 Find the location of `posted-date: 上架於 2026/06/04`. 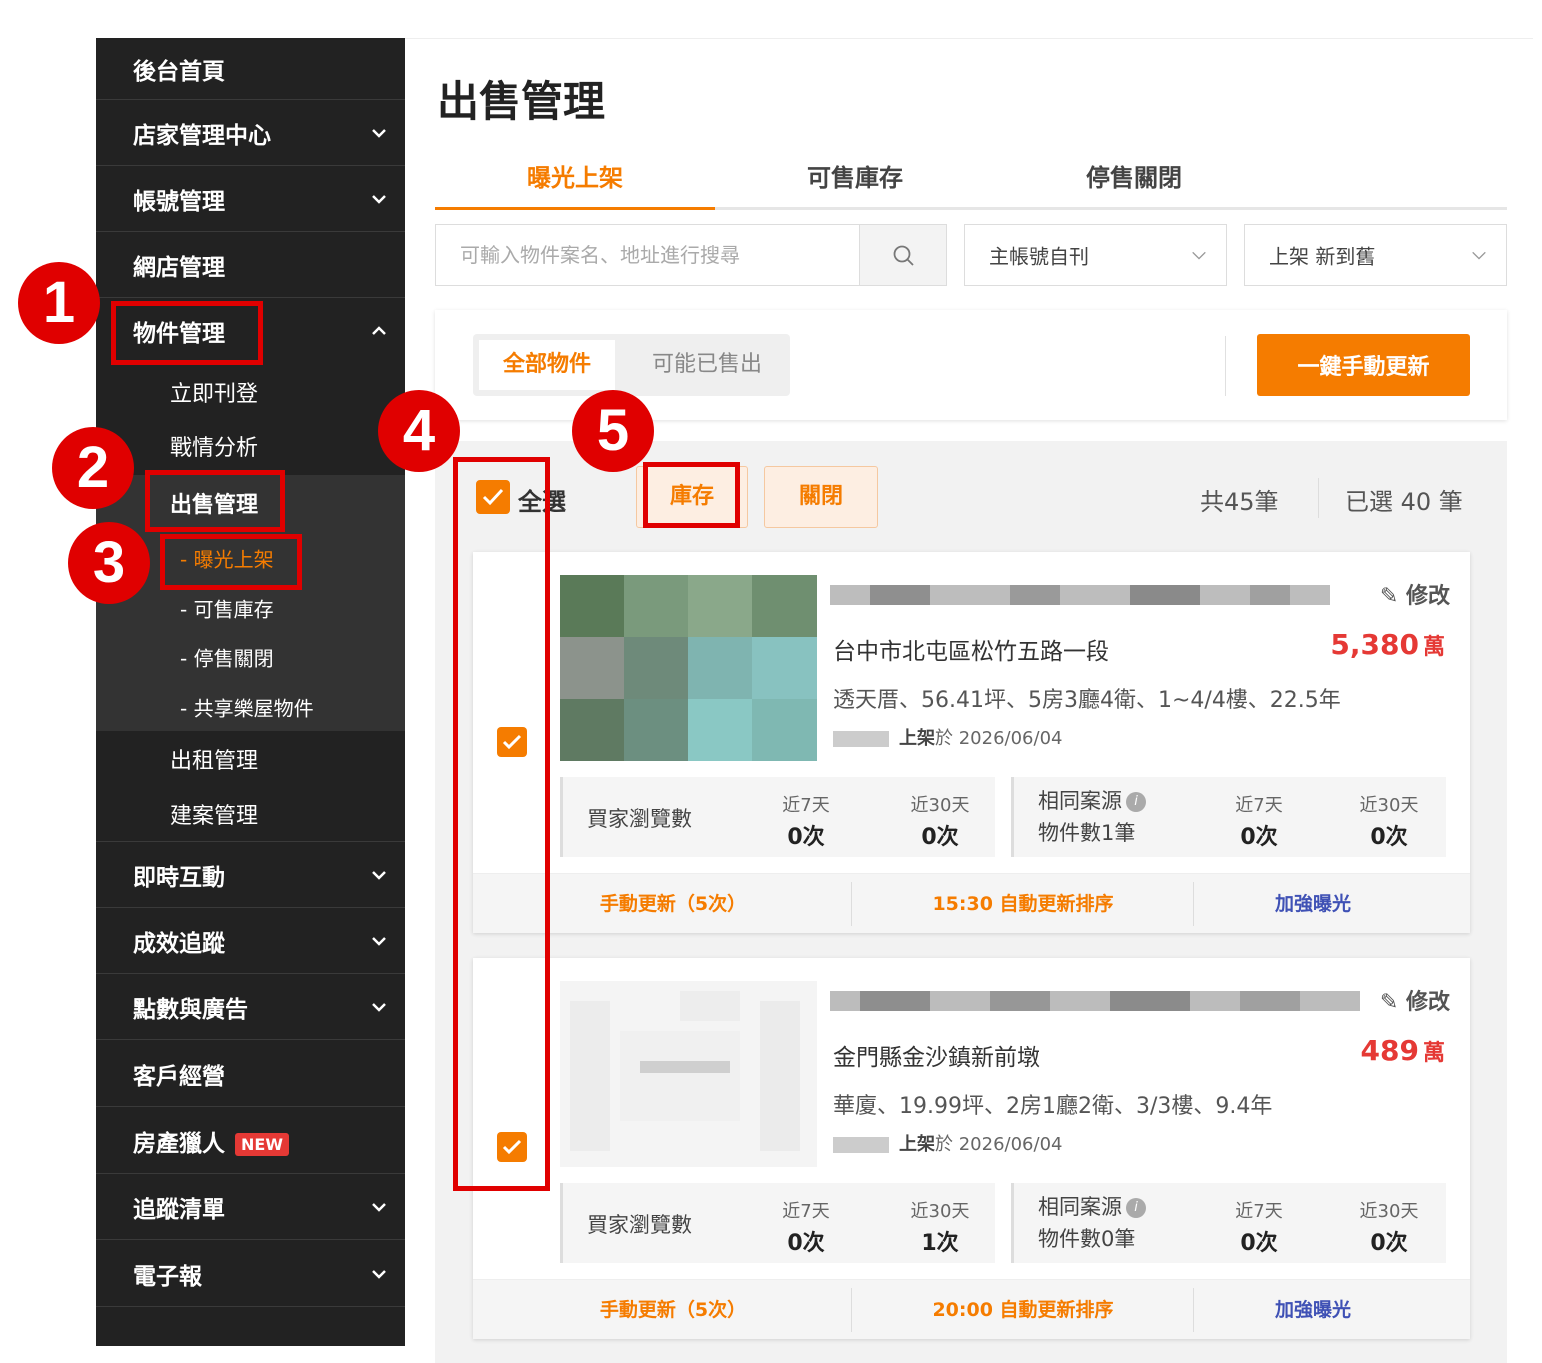

posted-date: 上架於 2026/06/04 is located at coordinates (947, 1143).